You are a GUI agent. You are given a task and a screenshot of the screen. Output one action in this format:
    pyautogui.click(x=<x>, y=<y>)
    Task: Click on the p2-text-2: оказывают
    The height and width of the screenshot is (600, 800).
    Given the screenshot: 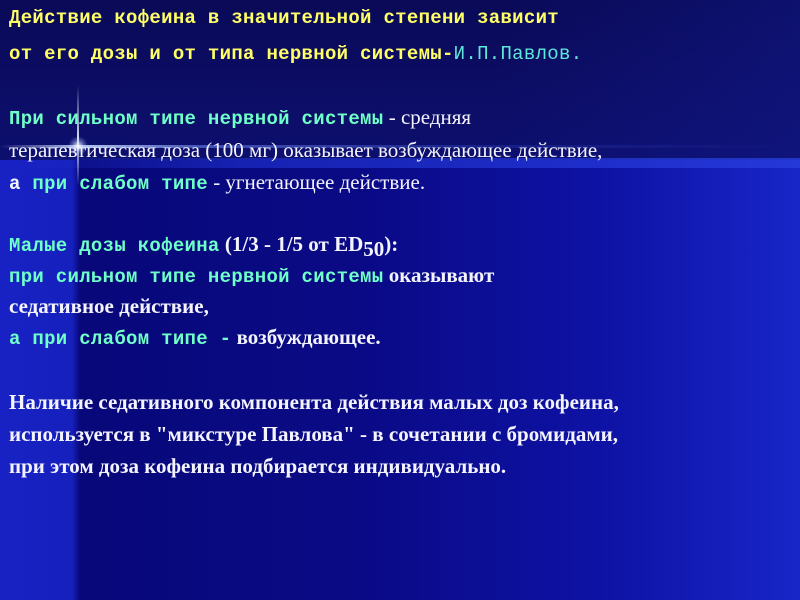 What is the action you would take?
    pyautogui.click(x=439, y=275)
    